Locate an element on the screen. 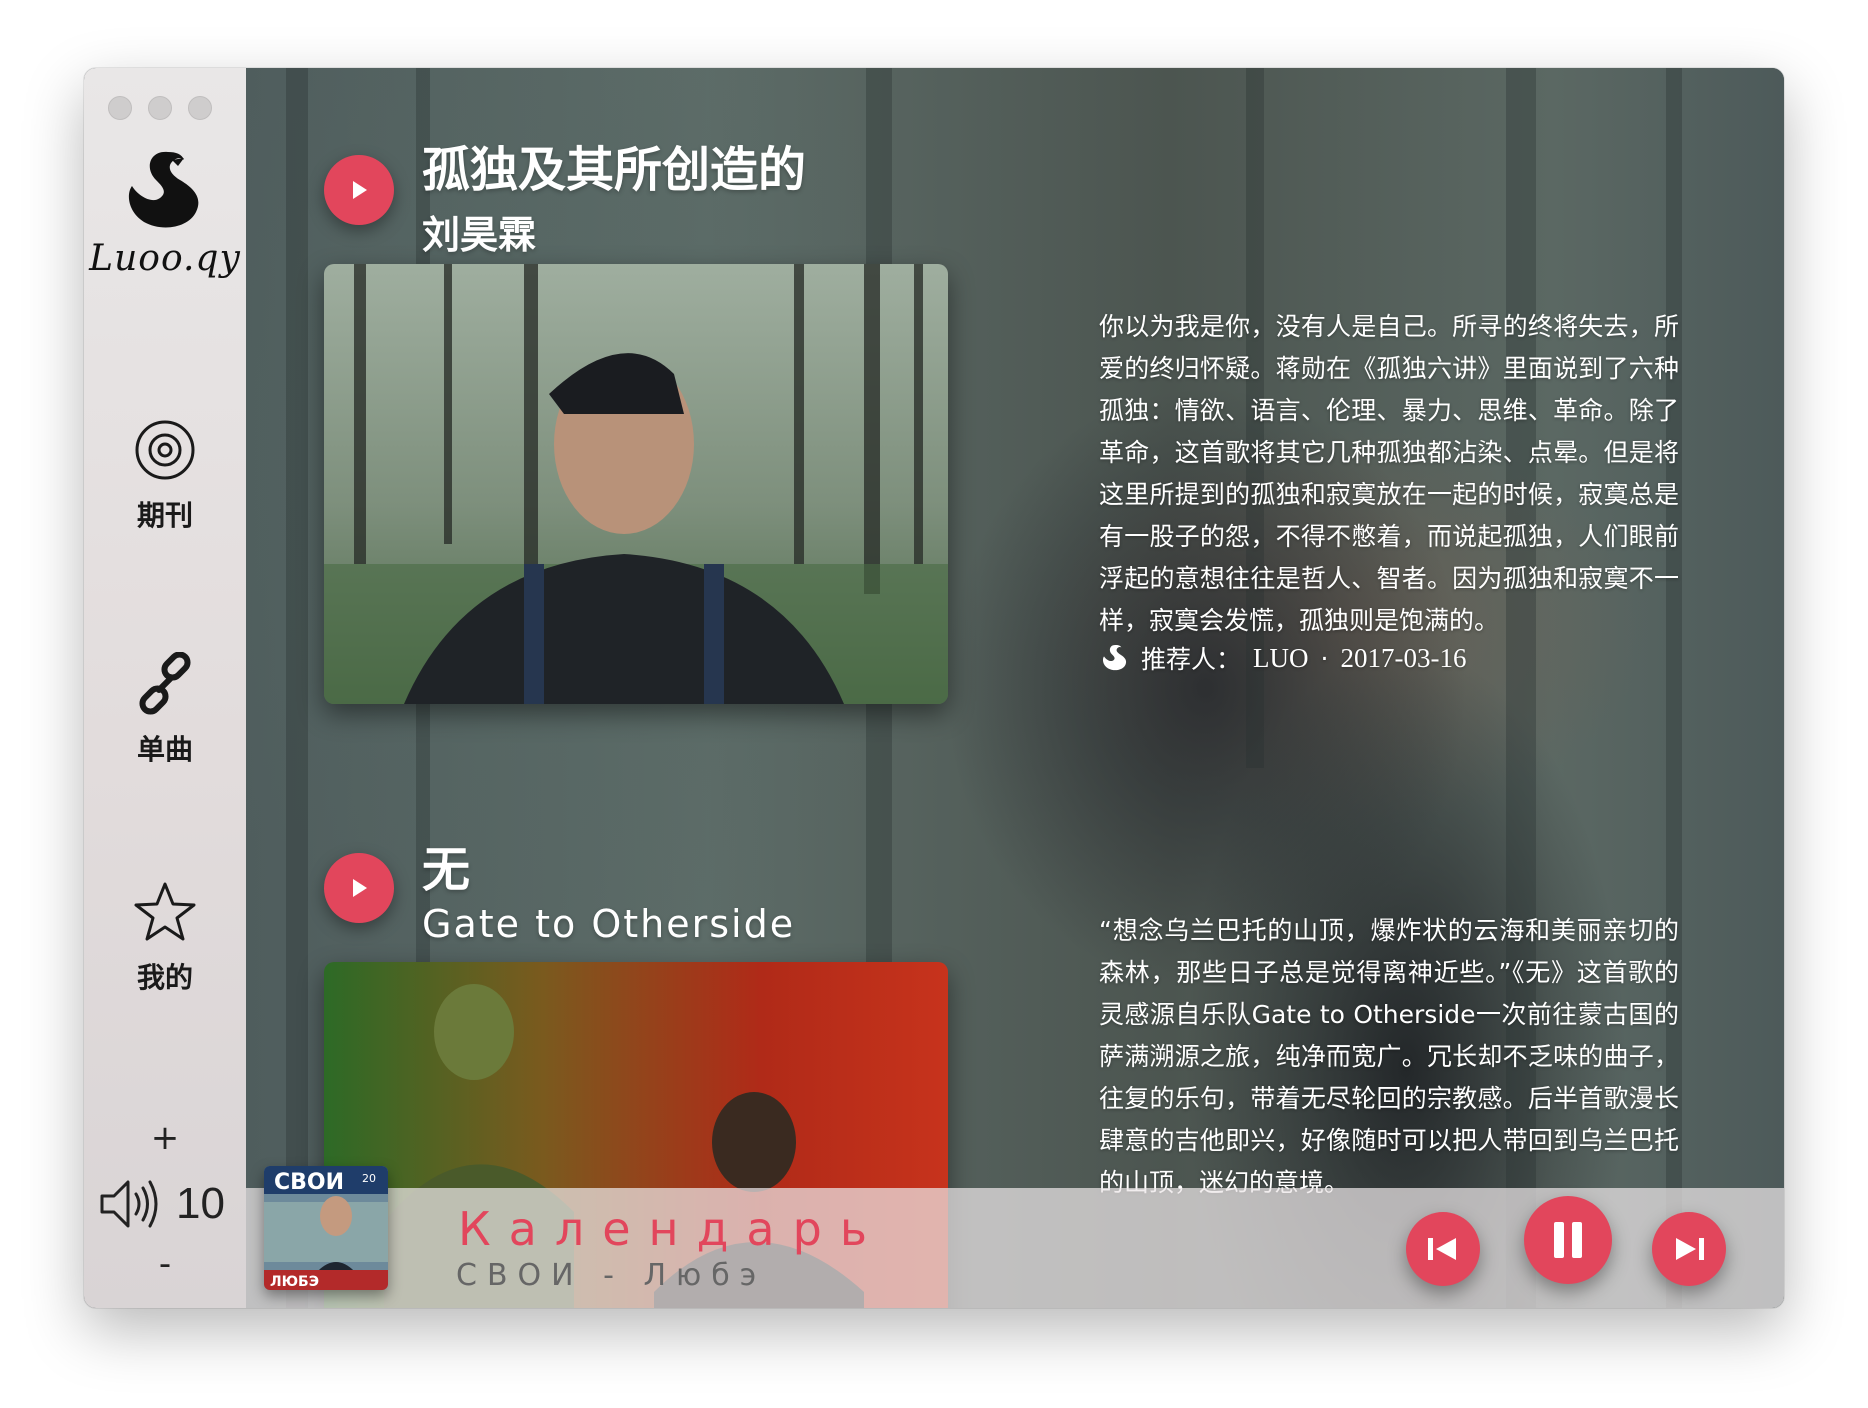  song-artist: Gate to Otherside is located at coordinates (609, 924).